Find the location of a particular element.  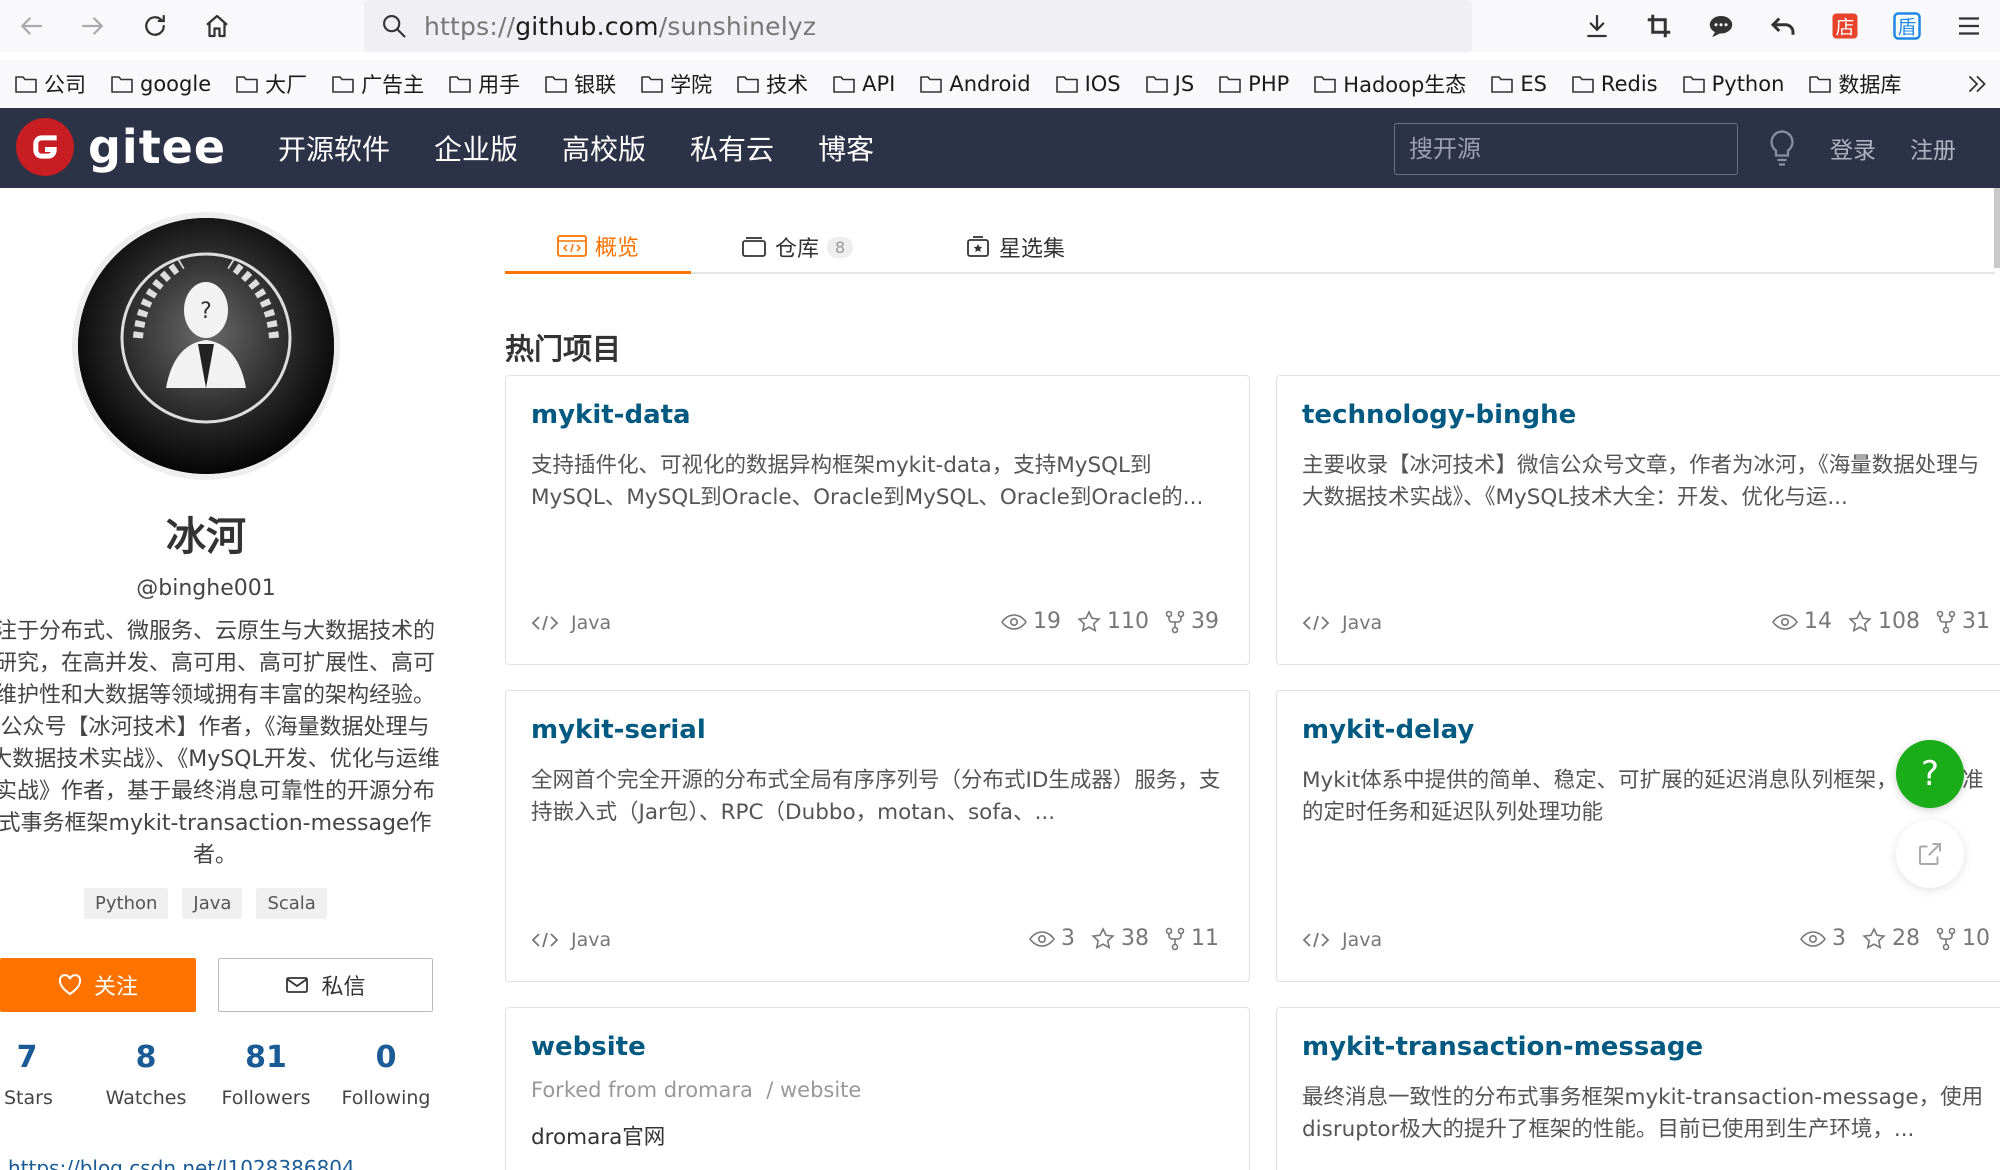

double-chevron-right-icon is located at coordinates (1977, 84).